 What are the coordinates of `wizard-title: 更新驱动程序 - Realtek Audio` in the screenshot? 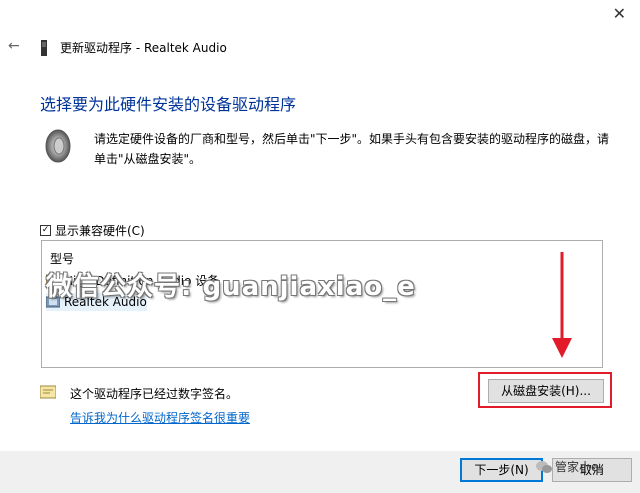 It's located at (143, 48).